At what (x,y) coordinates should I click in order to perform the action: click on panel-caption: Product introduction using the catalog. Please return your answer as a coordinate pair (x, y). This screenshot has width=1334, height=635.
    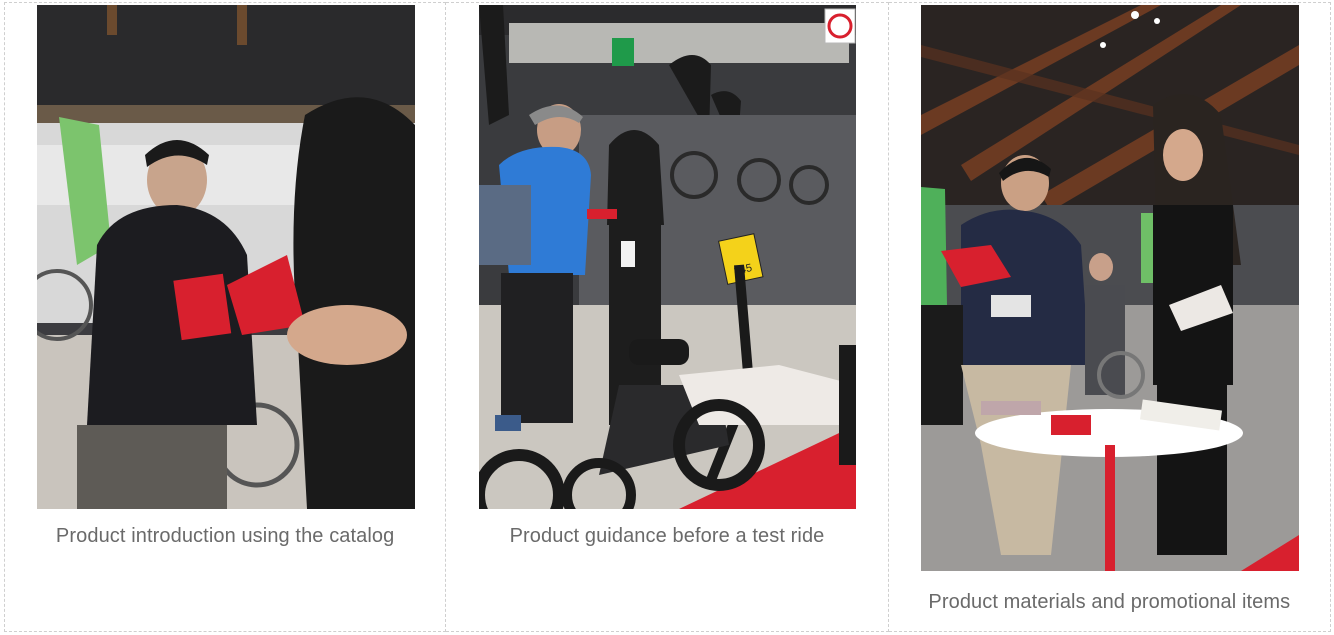
    Looking at the image, I should click on (225, 536).